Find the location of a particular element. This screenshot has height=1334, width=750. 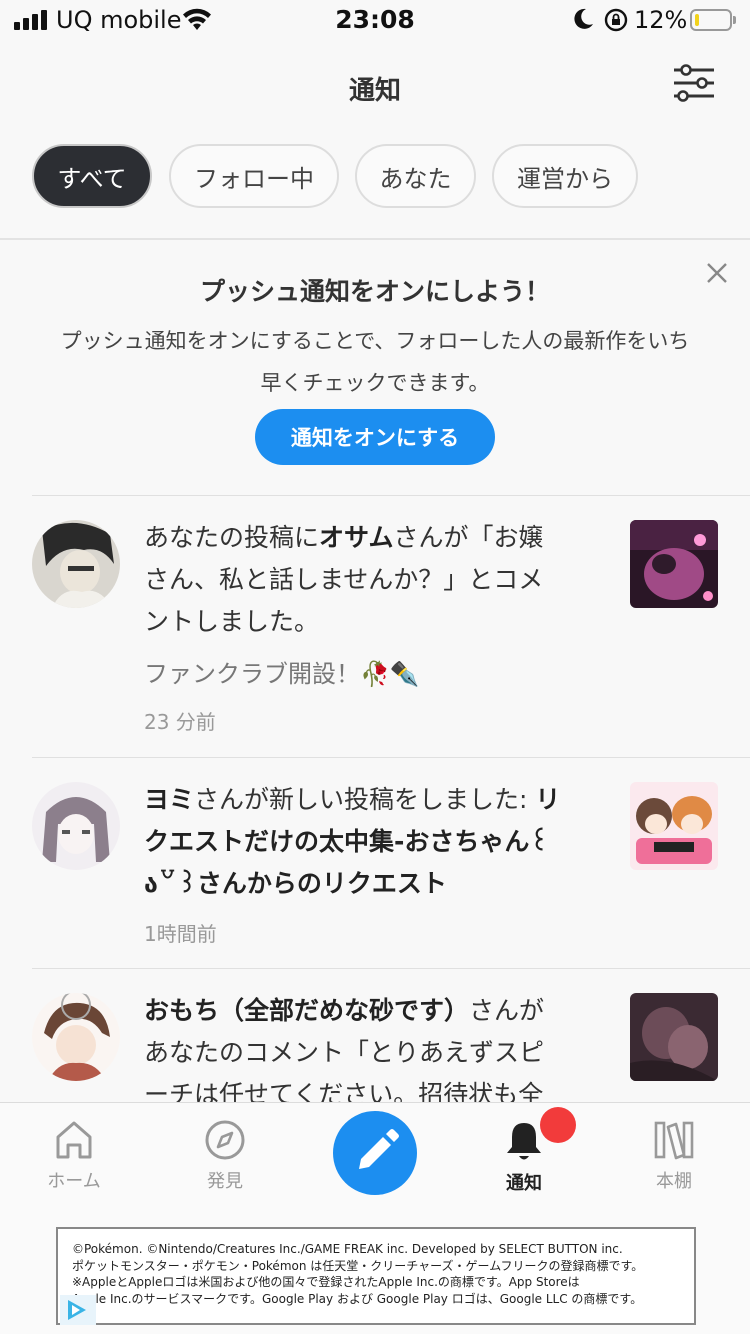

notification-text-line: ヨミさんが新しい投稿をしました: リ is located at coordinates (364, 800).